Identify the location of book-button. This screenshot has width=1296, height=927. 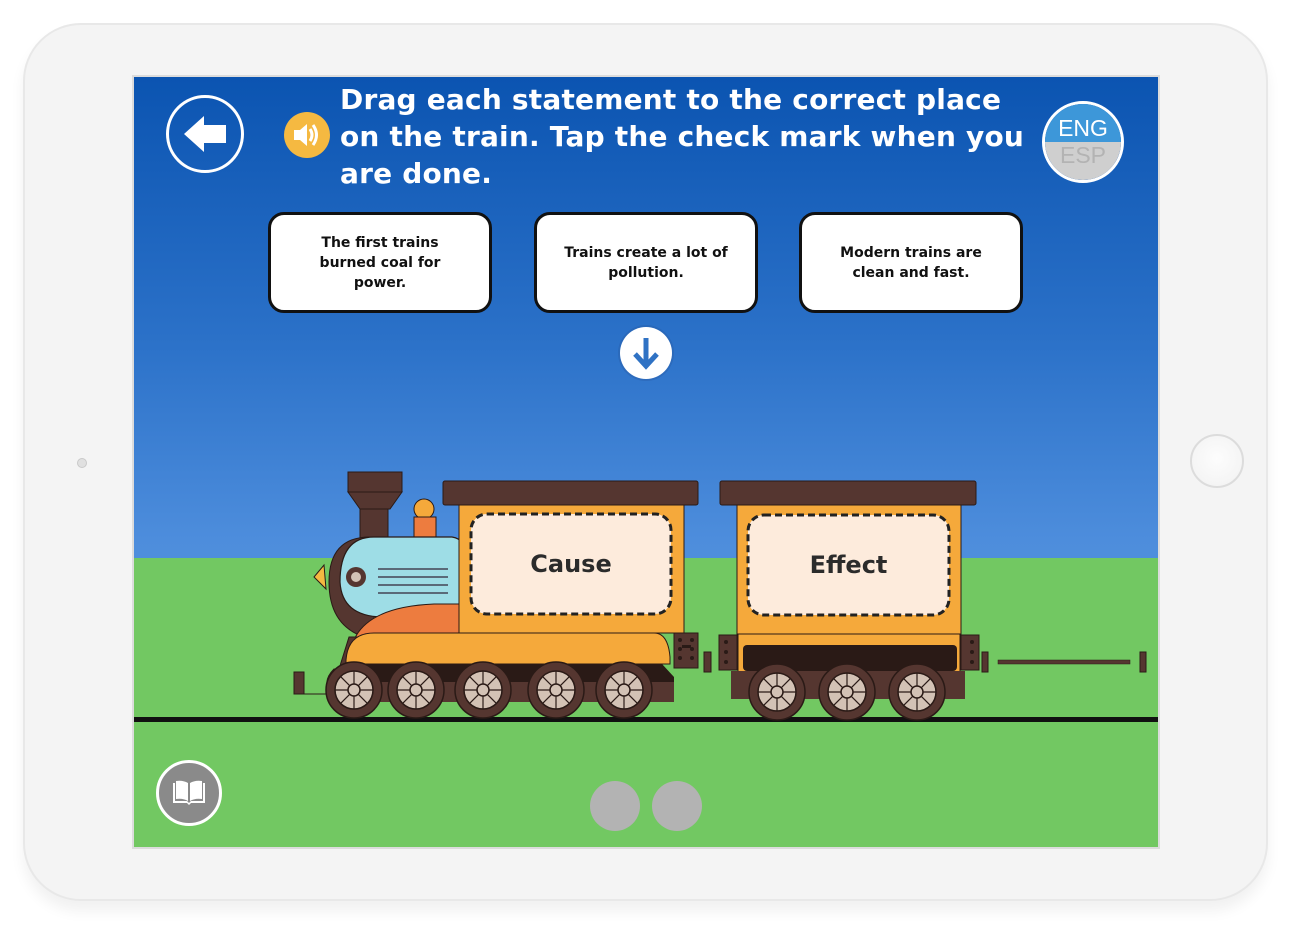
(189, 793).